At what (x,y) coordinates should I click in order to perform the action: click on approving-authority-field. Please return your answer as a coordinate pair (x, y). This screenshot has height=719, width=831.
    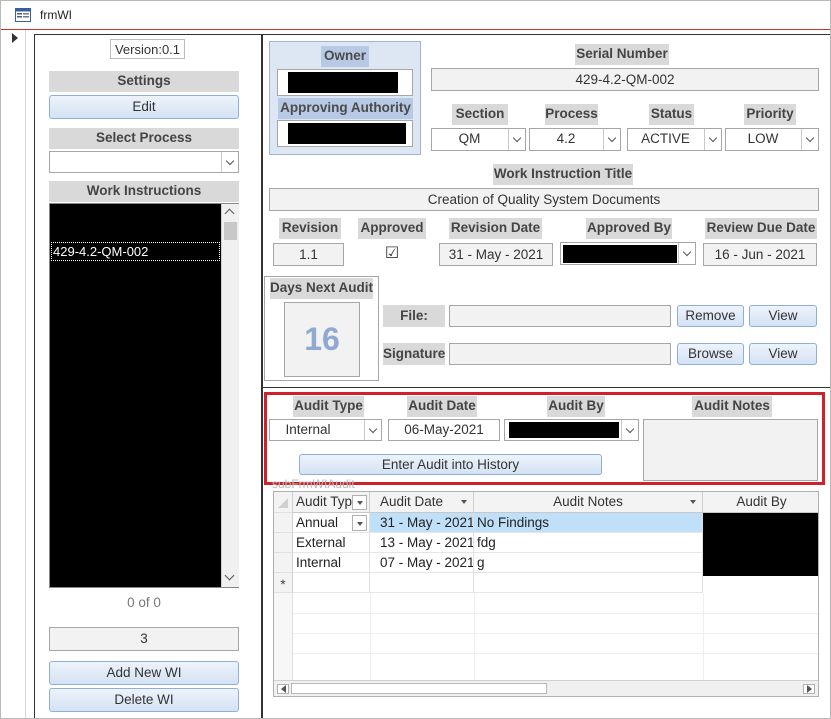
    Looking at the image, I should click on (345, 133).